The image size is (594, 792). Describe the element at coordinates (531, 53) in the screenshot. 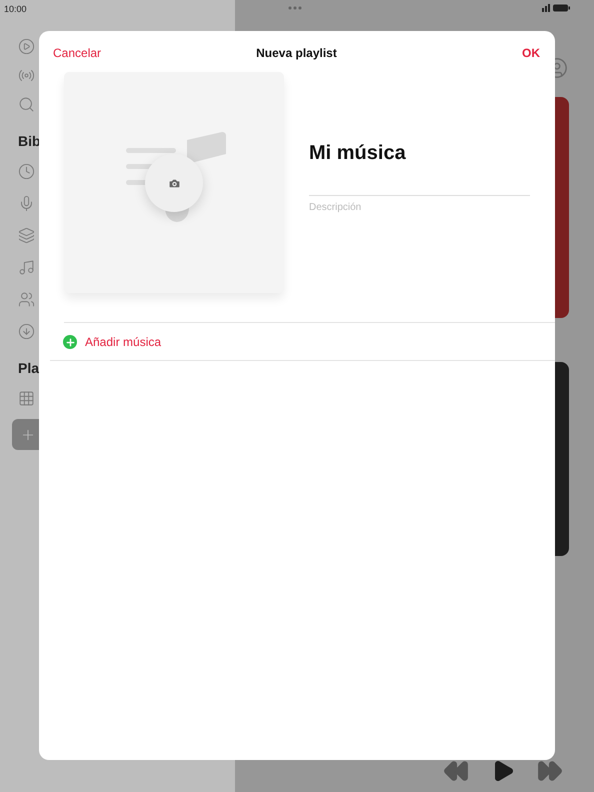

I see `ok-button: OK` at that location.